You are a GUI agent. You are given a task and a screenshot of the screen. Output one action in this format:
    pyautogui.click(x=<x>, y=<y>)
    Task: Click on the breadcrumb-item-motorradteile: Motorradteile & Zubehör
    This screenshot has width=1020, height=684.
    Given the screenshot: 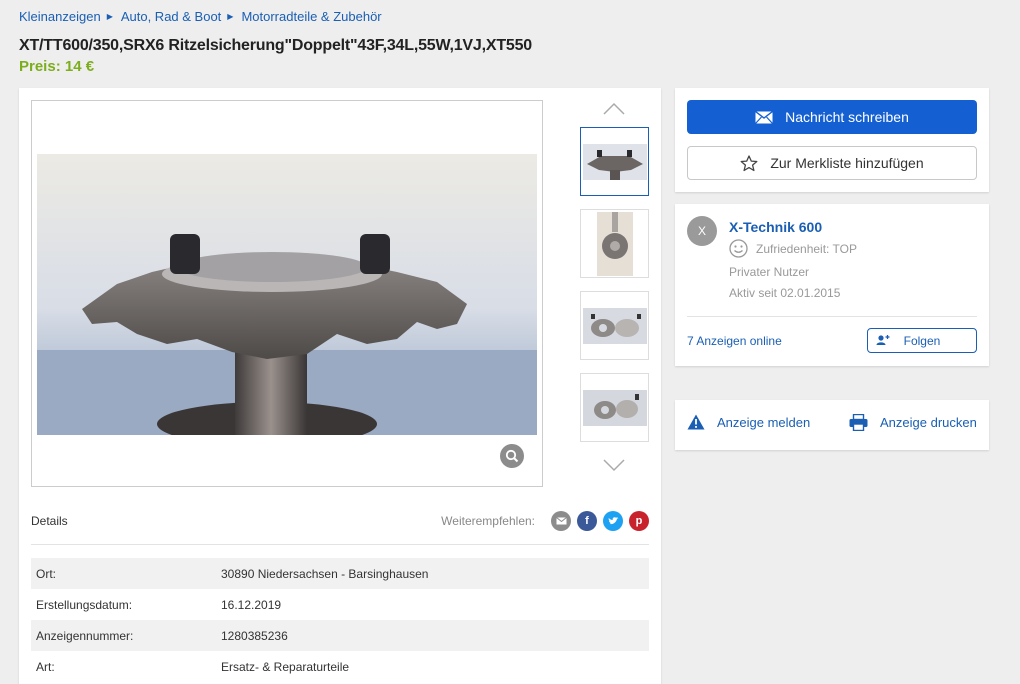 What is the action you would take?
    pyautogui.click(x=311, y=16)
    